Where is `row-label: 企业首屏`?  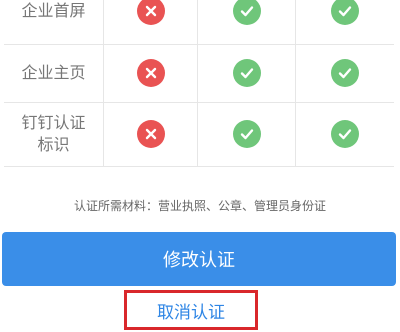 row-label: 企业首屏 is located at coordinates (53, 10).